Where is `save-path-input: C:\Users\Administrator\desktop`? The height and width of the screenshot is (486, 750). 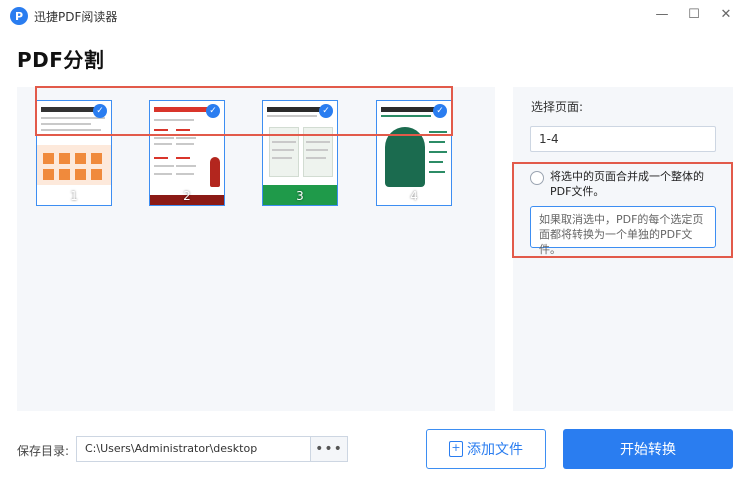 save-path-input: C:\Users\Administrator\desktop is located at coordinates (194, 449).